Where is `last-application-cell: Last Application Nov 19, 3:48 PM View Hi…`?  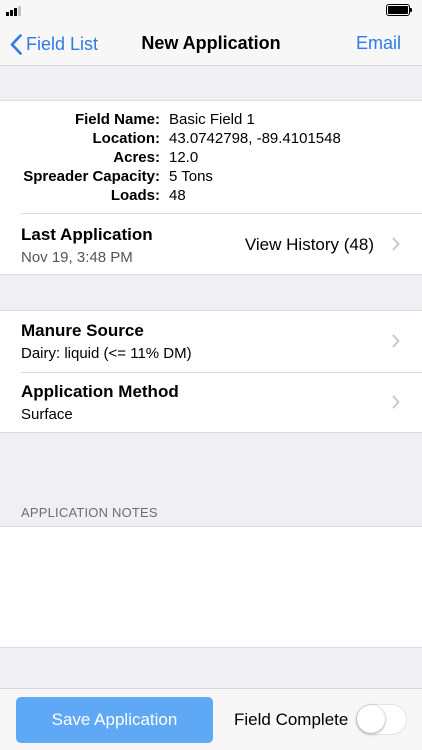
last-application-cell: Last Application Nov 19, 3:48 PM View Hi… is located at coordinates (211, 244).